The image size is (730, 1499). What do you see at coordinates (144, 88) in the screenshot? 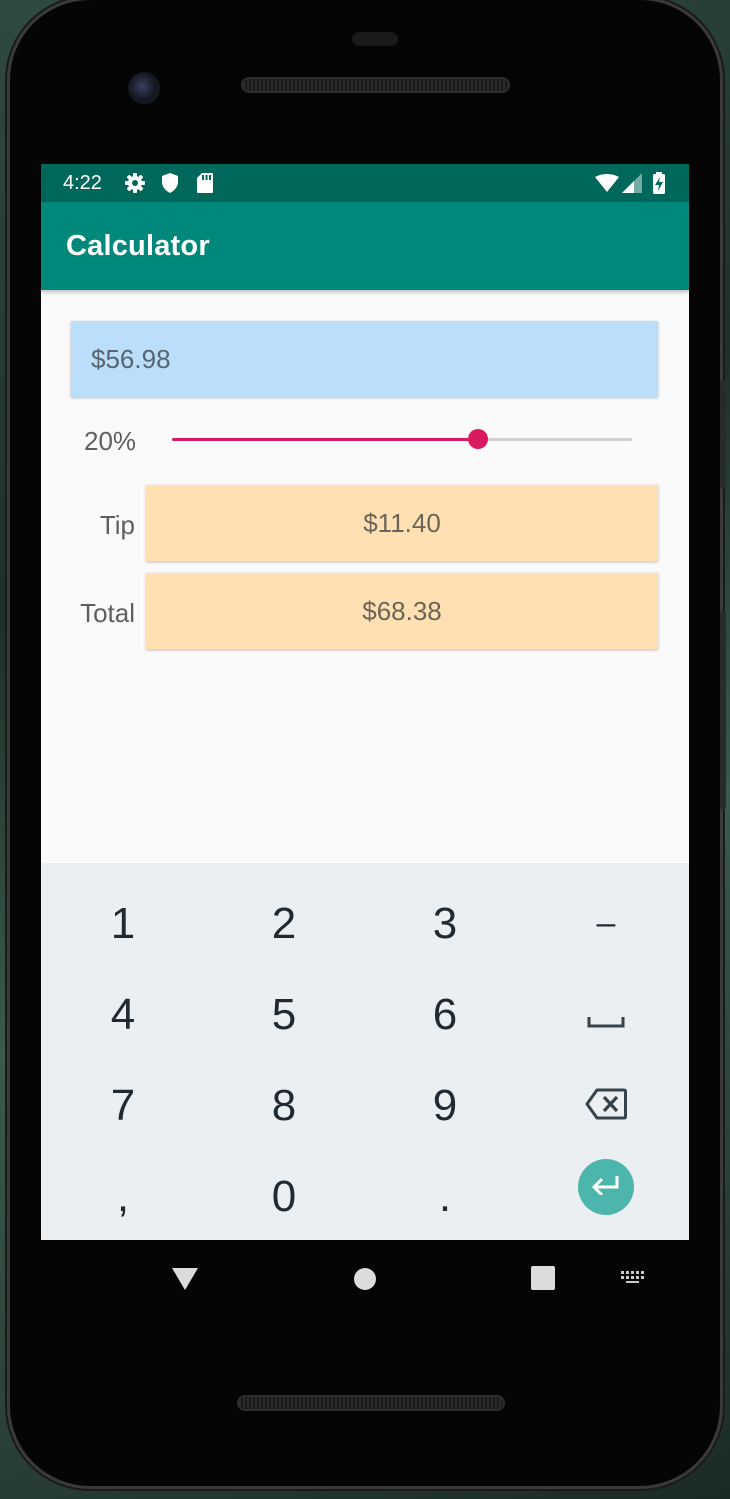
I see `front-camera` at bounding box center [144, 88].